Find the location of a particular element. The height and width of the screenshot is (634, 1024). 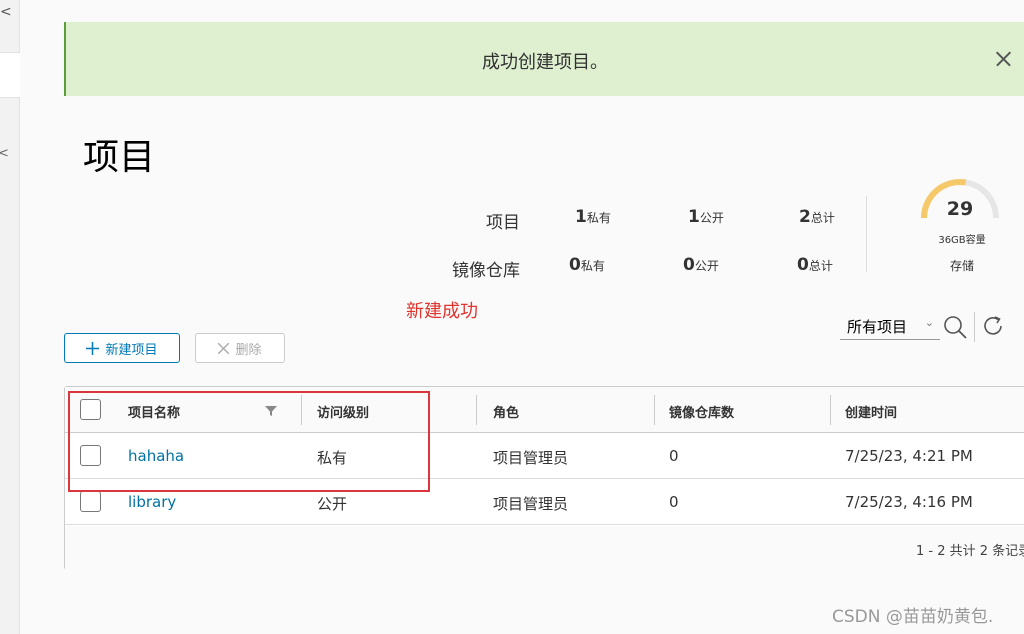

summary-divider is located at coordinates (866, 234).